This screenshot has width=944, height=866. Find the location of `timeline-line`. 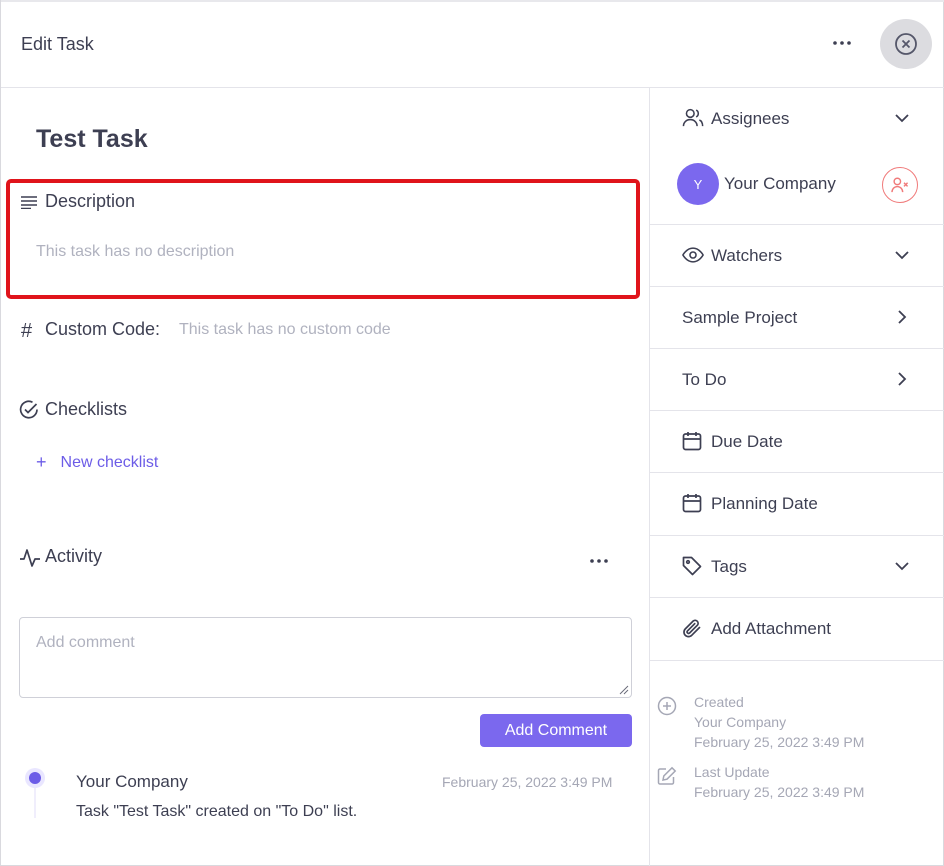

timeline-line is located at coordinates (35, 803).